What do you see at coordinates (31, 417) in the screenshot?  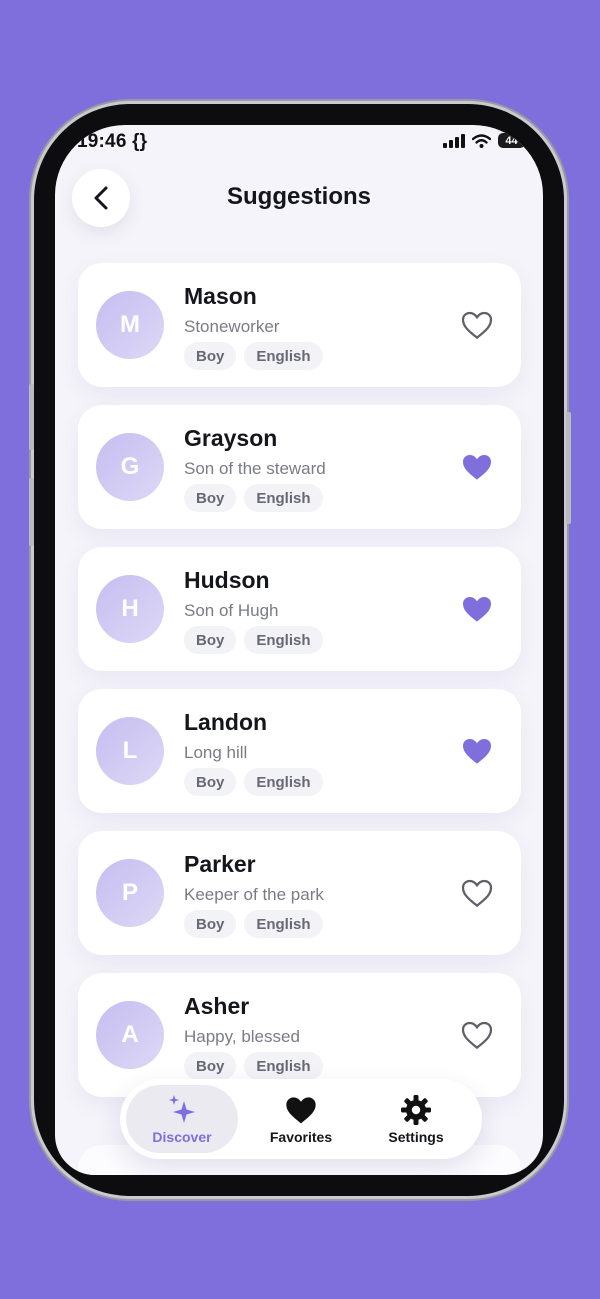 I see `action-button` at bounding box center [31, 417].